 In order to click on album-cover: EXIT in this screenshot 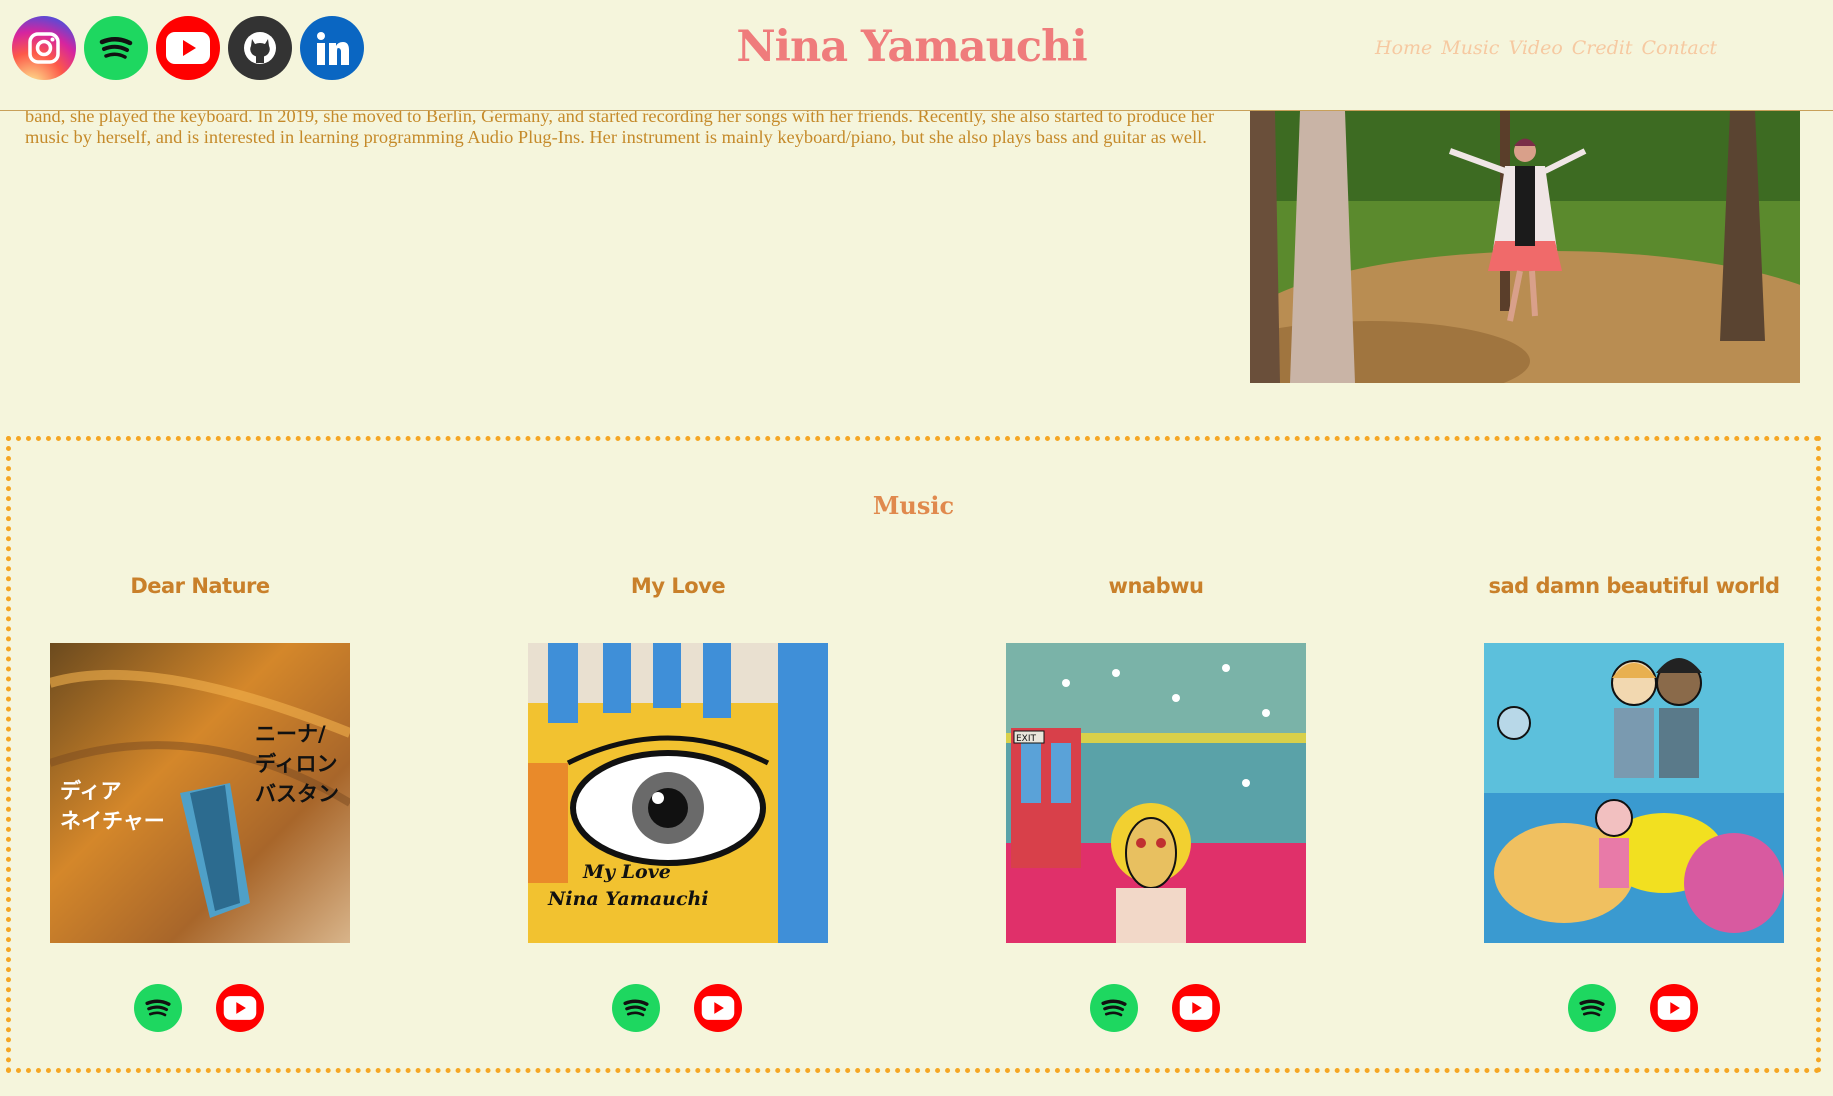, I will do `click(1156, 793)`.